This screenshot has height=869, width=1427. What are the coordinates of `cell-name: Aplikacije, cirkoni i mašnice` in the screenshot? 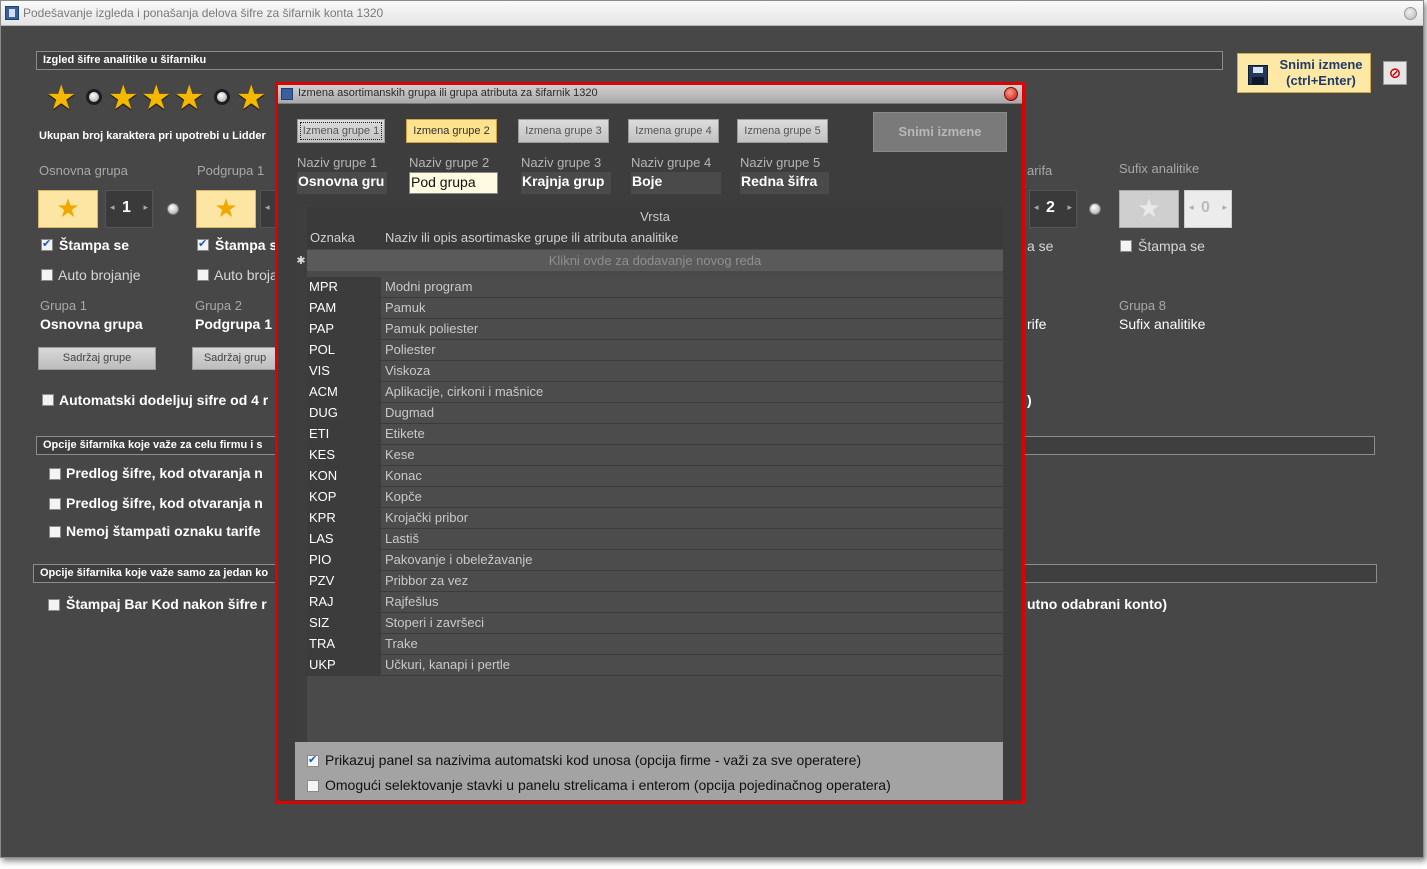 It's located at (464, 392).